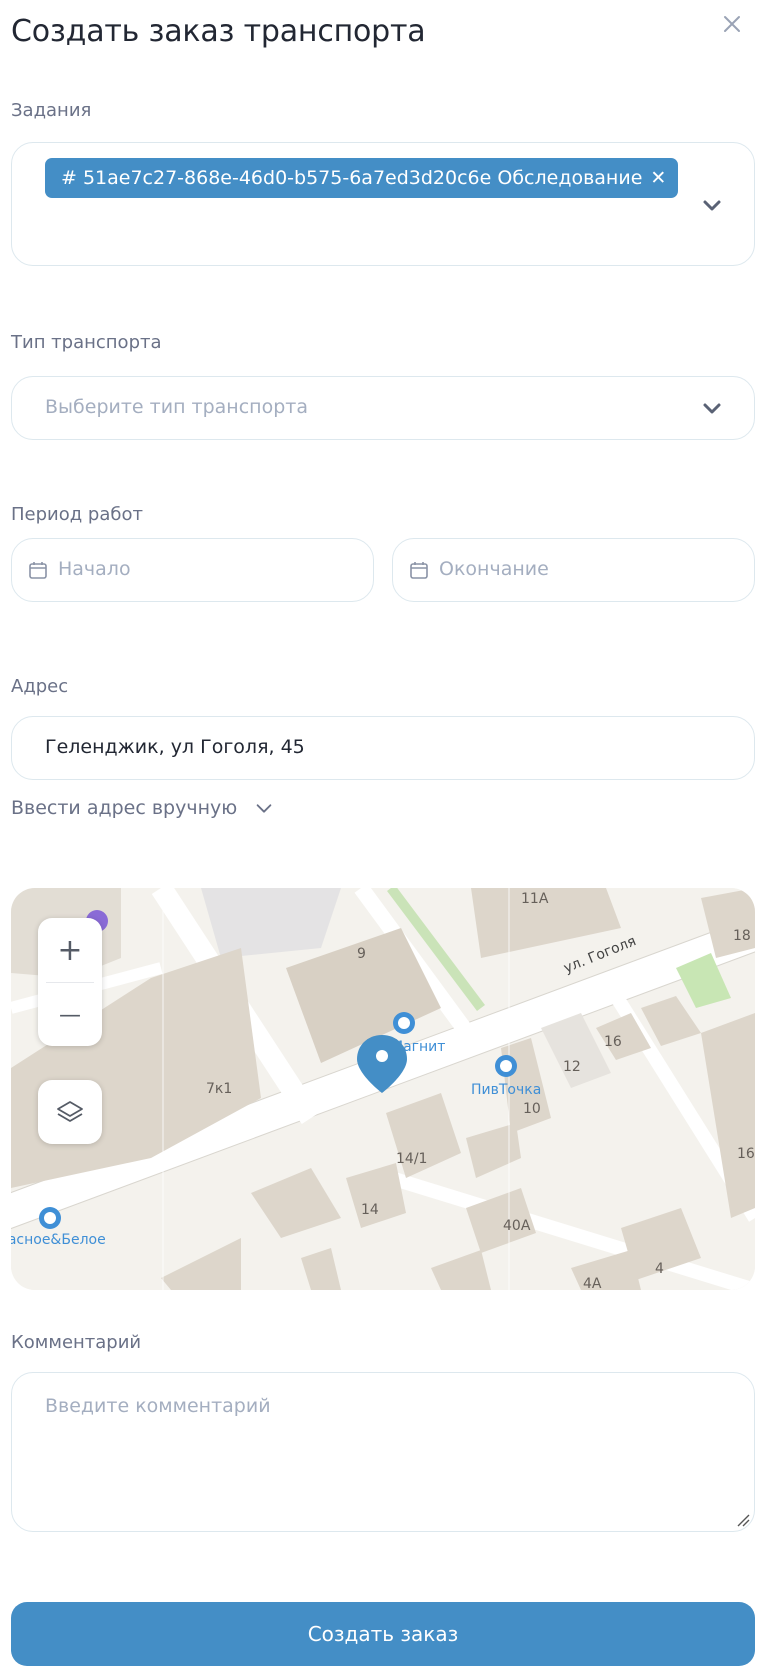 The height and width of the screenshot is (1669, 762). Describe the element at coordinates (94, 569) in the screenshot. I see `start-date-placeholder: Начало` at that location.